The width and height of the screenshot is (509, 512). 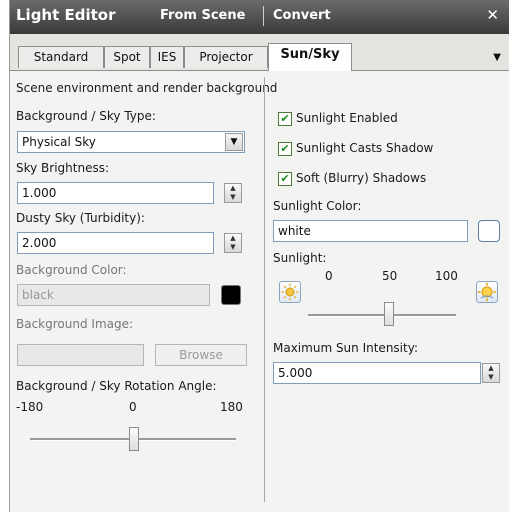 What do you see at coordinates (133, 407) in the screenshot?
I see `rotation-mid-label: 0` at bounding box center [133, 407].